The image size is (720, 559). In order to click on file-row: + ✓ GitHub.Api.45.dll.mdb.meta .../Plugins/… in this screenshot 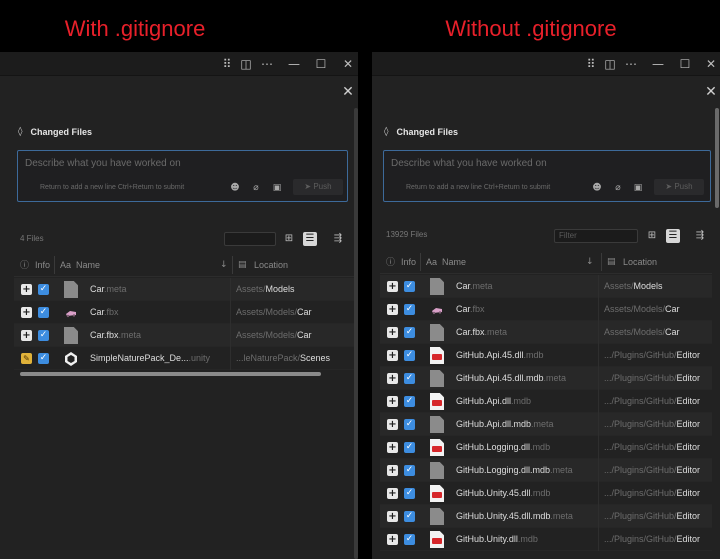, I will do `click(546, 378)`.